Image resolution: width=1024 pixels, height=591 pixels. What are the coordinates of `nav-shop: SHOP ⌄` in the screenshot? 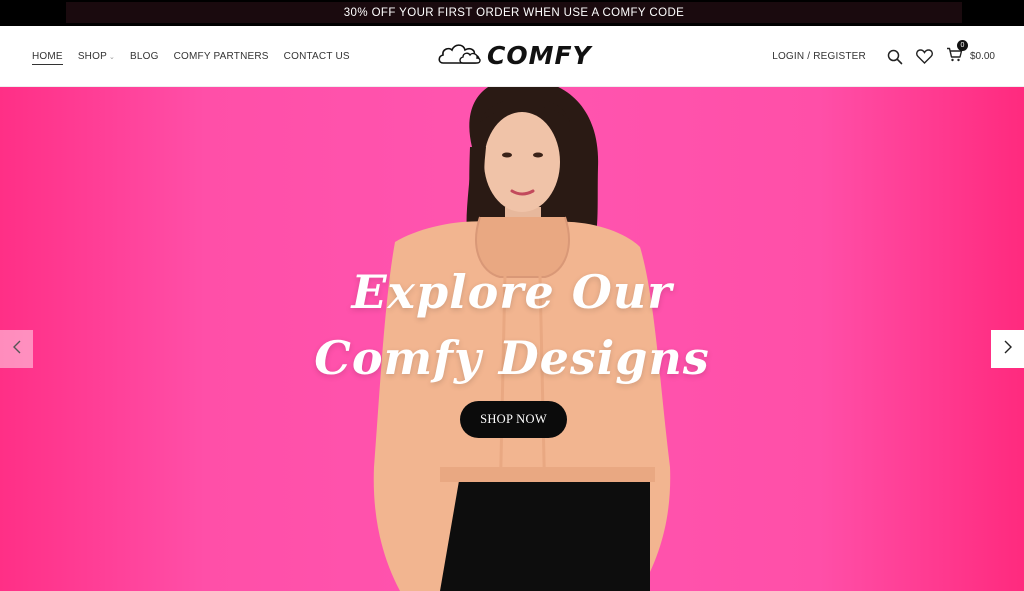 It's located at (96, 56).